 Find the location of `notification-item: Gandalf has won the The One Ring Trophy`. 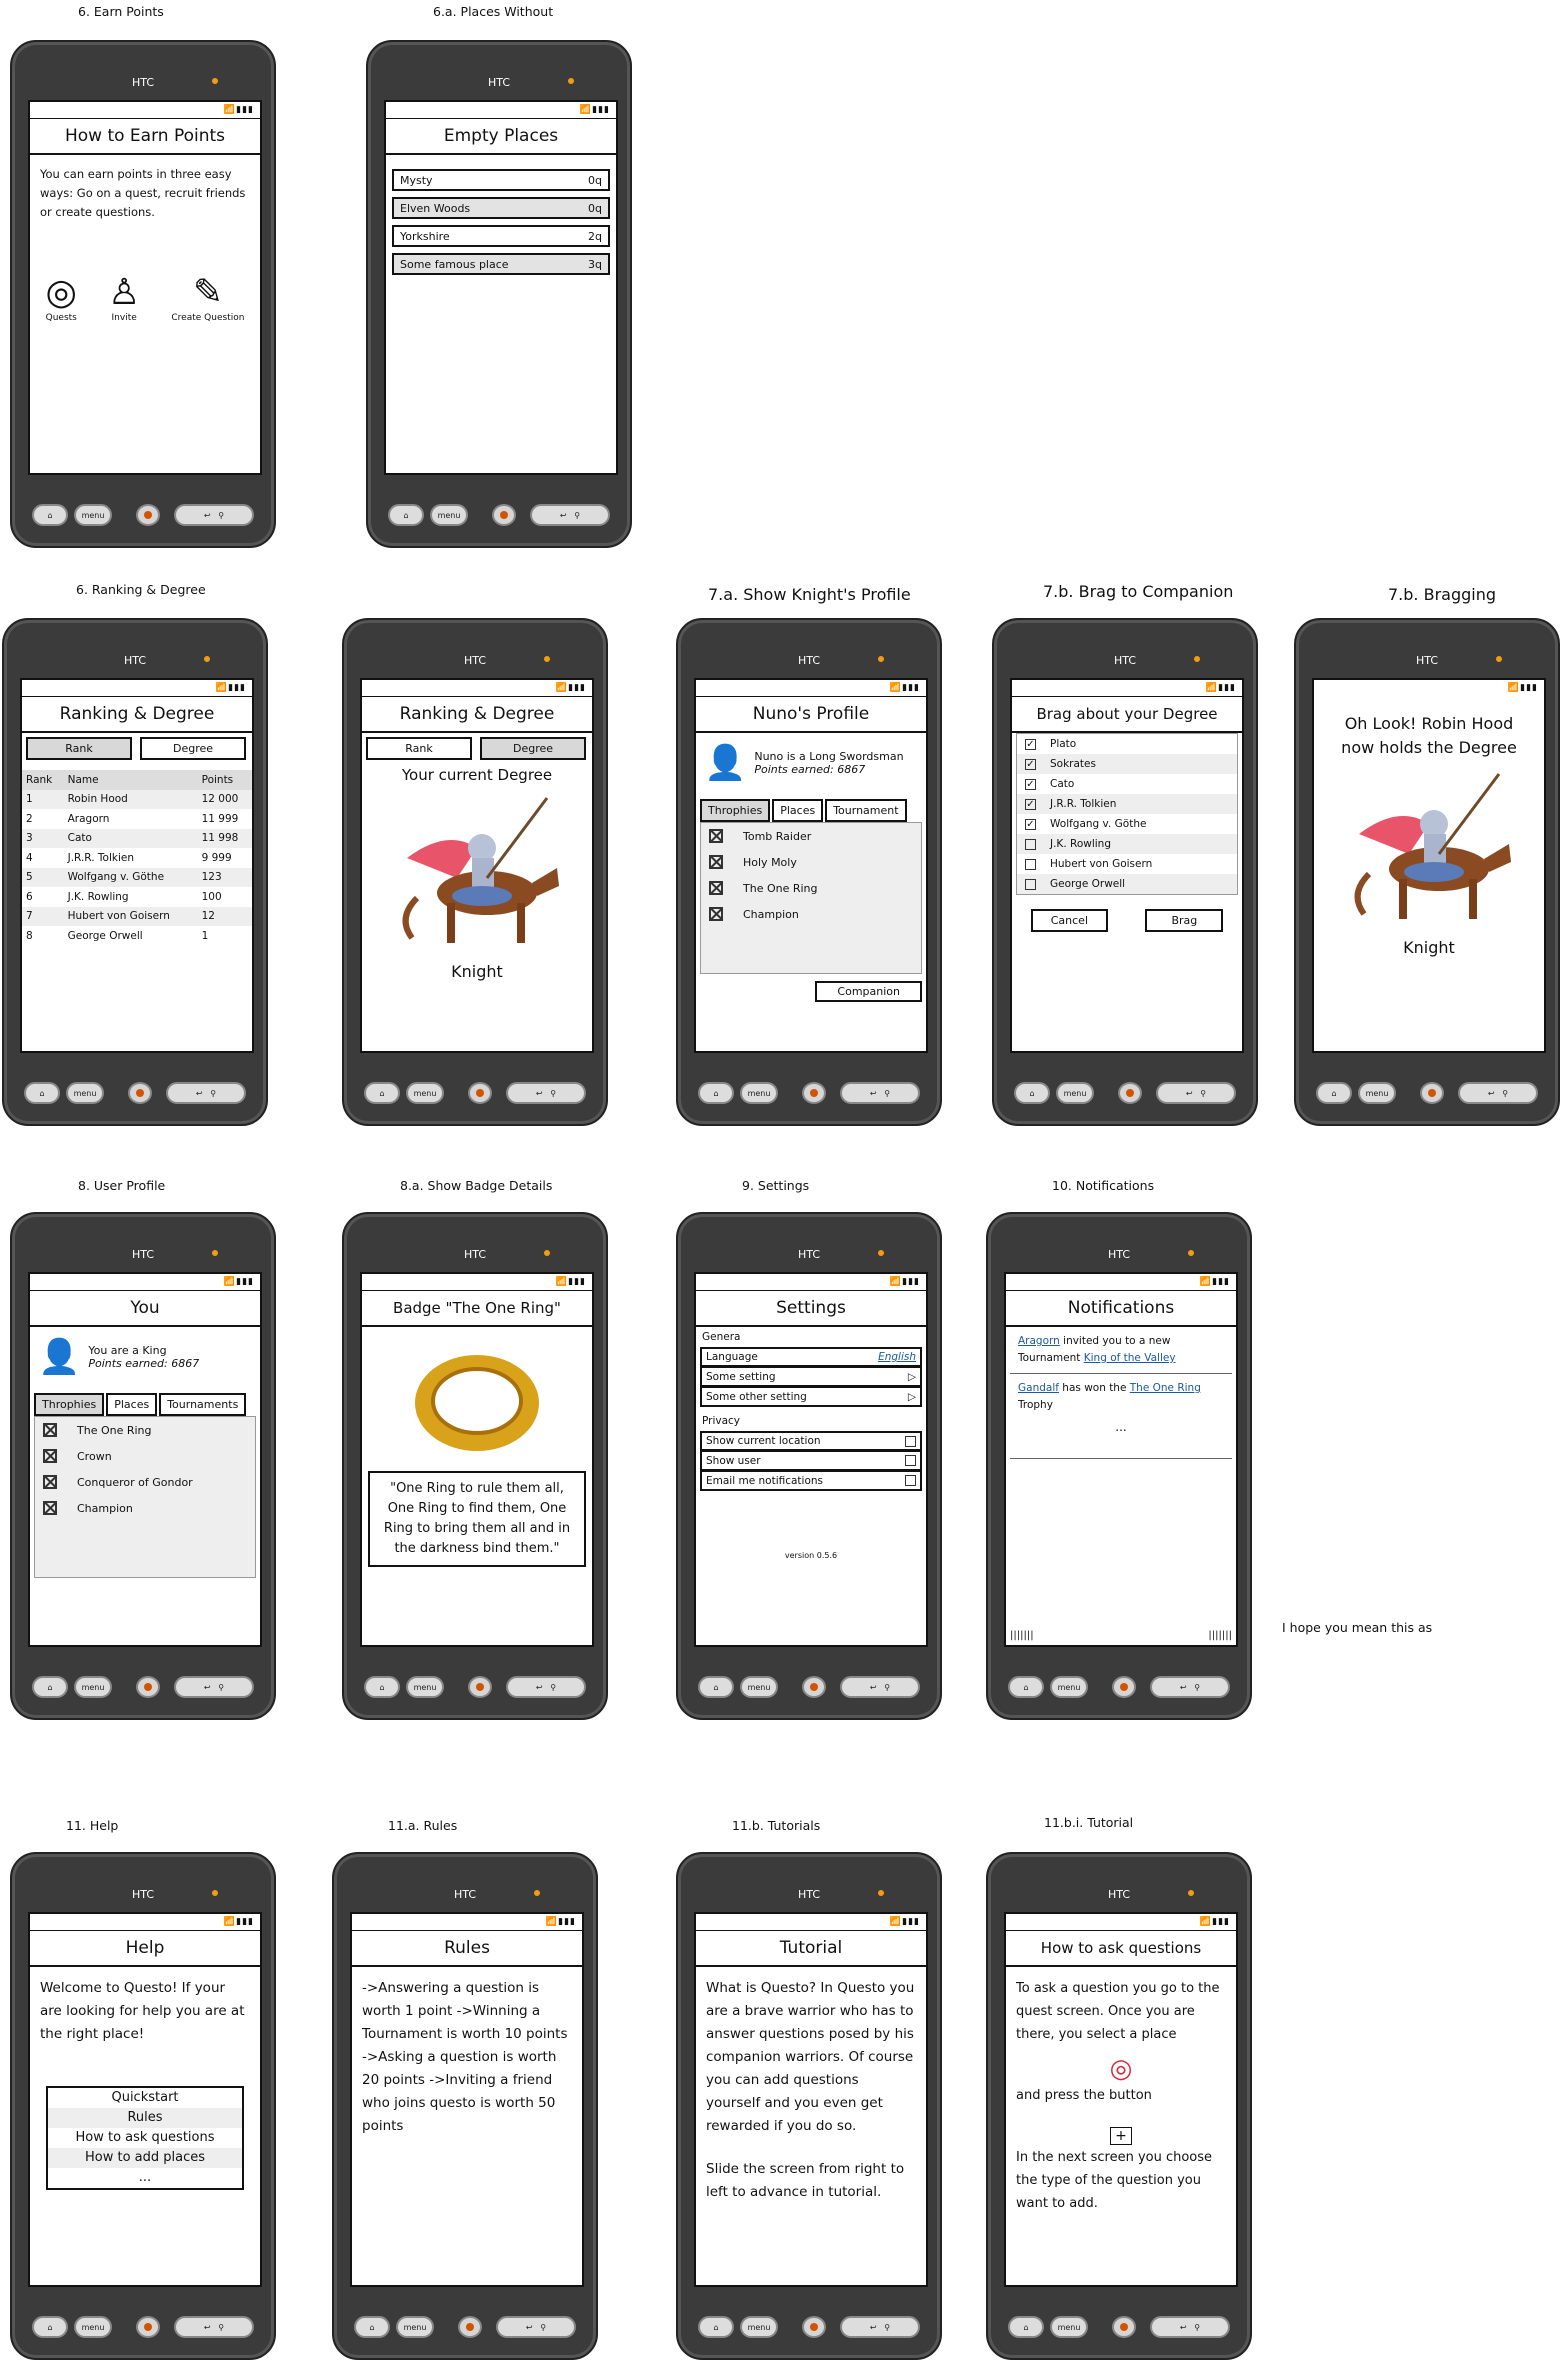

notification-item: Gandalf has won the The One Ring Trophy is located at coordinates (1121, 1397).